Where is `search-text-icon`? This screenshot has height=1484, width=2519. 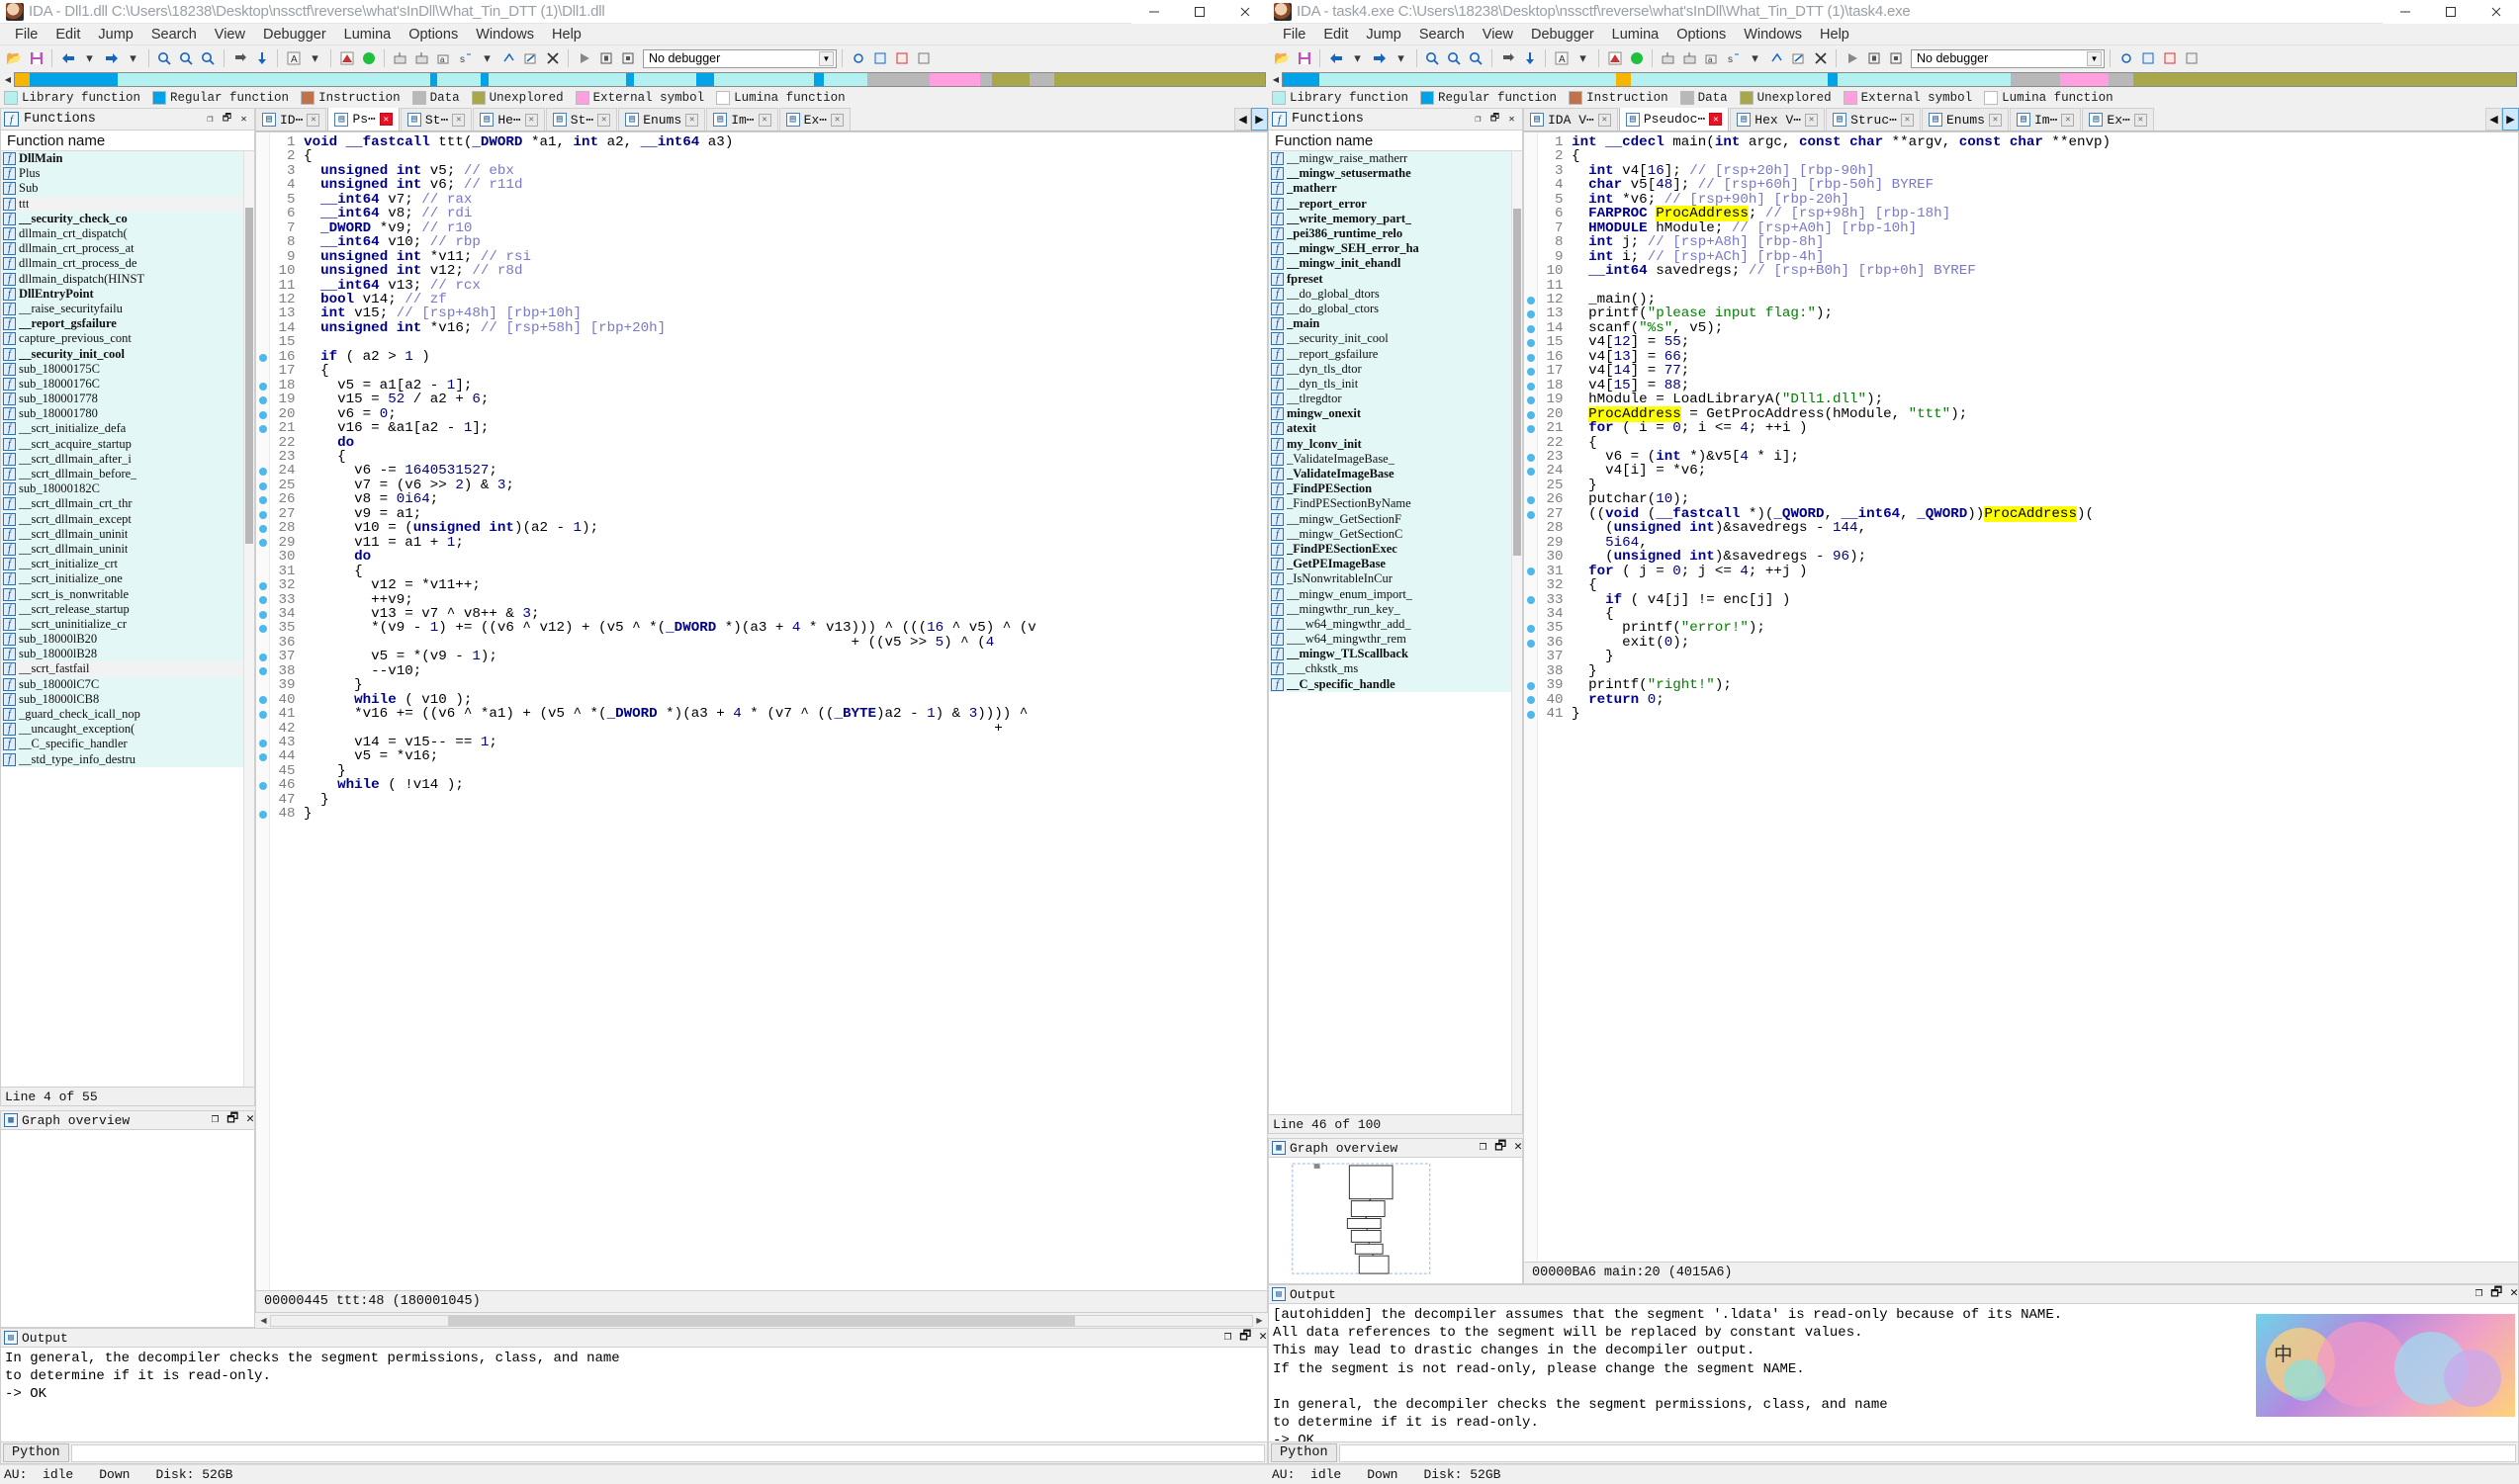
search-text-icon is located at coordinates (186, 58).